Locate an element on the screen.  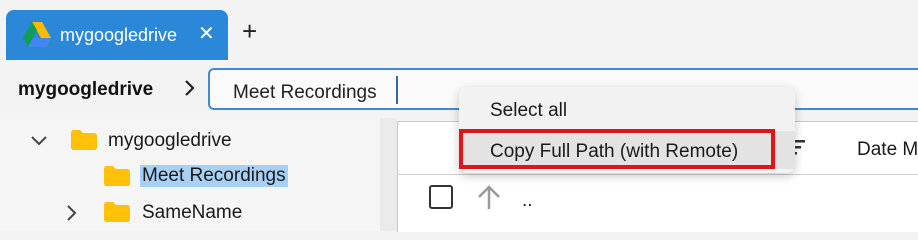
tab-mygoogledrive: mygoogledrive ✕ is located at coordinates (117, 35).